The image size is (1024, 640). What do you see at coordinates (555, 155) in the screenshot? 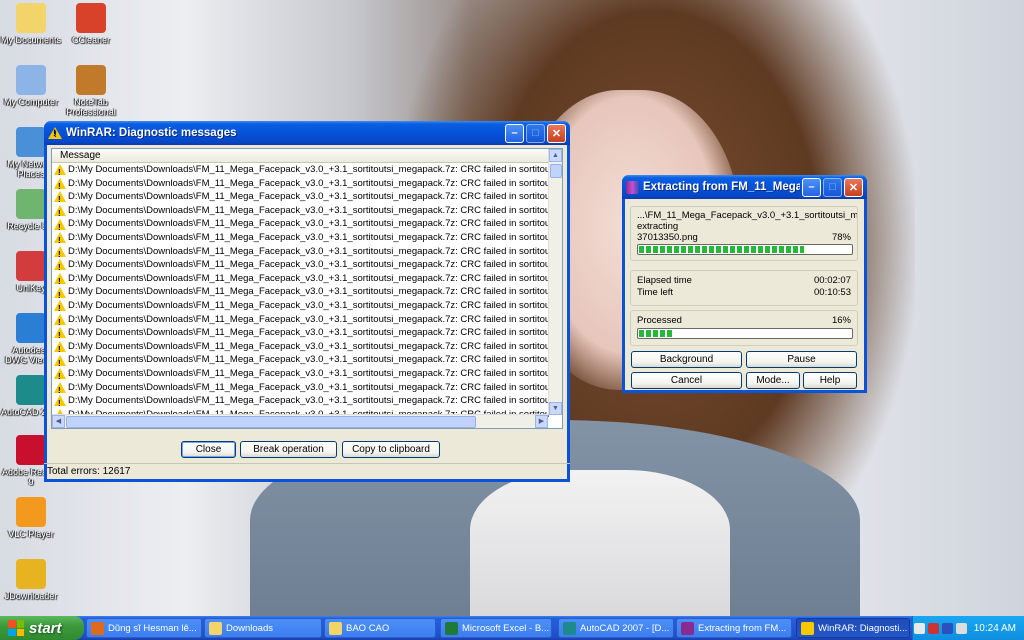
I see `scroll-up-arrow-icon: ▲` at bounding box center [555, 155].